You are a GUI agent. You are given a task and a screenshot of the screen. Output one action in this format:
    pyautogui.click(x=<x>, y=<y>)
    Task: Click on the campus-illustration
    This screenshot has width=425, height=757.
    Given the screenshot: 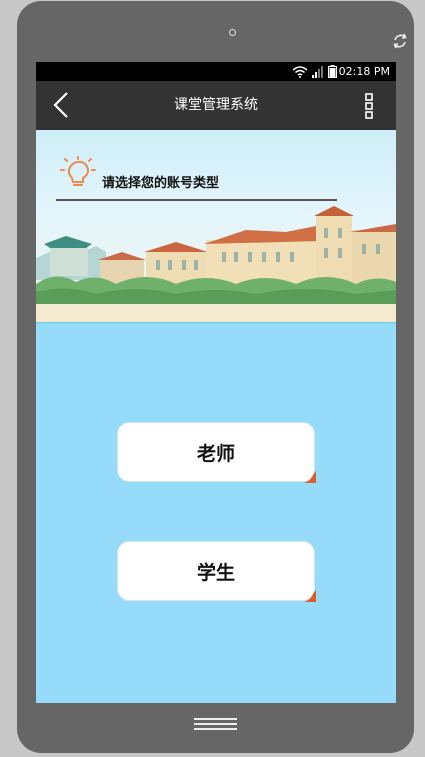 What is the action you would take?
    pyautogui.click(x=216, y=264)
    